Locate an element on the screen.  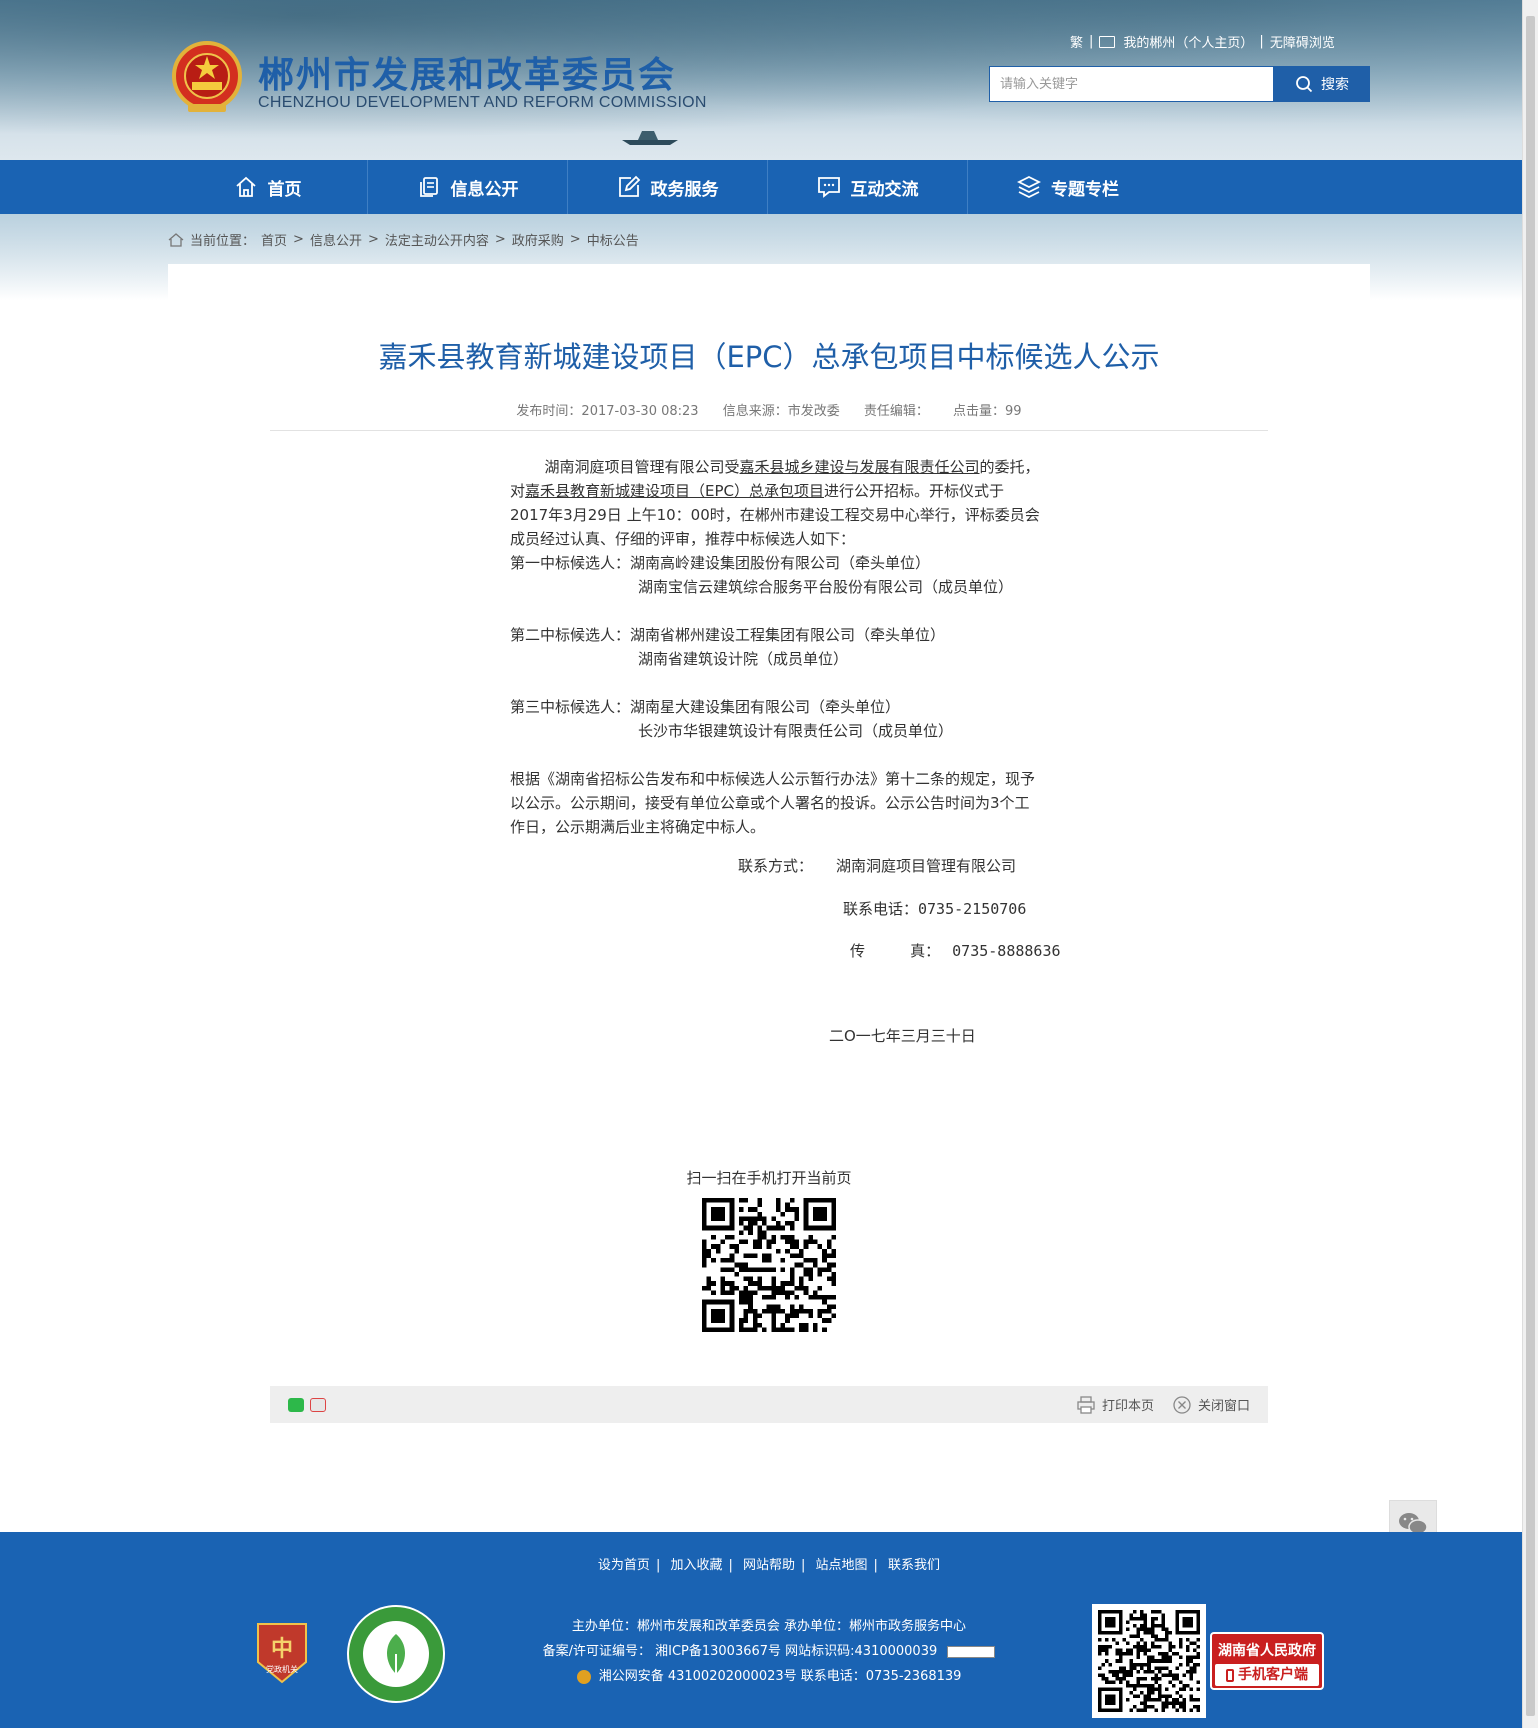
footer-link-help: 网站帮助 is located at coordinates (769, 1565).